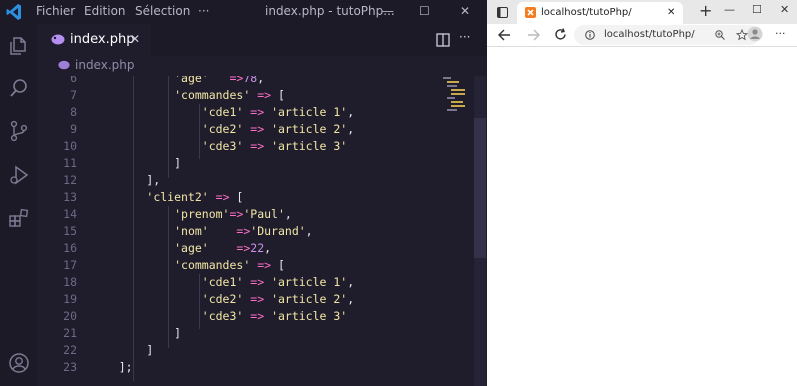 The image size is (797, 386). Describe the element at coordinates (705, 10) in the screenshot. I see `new-tab-button: +` at that location.